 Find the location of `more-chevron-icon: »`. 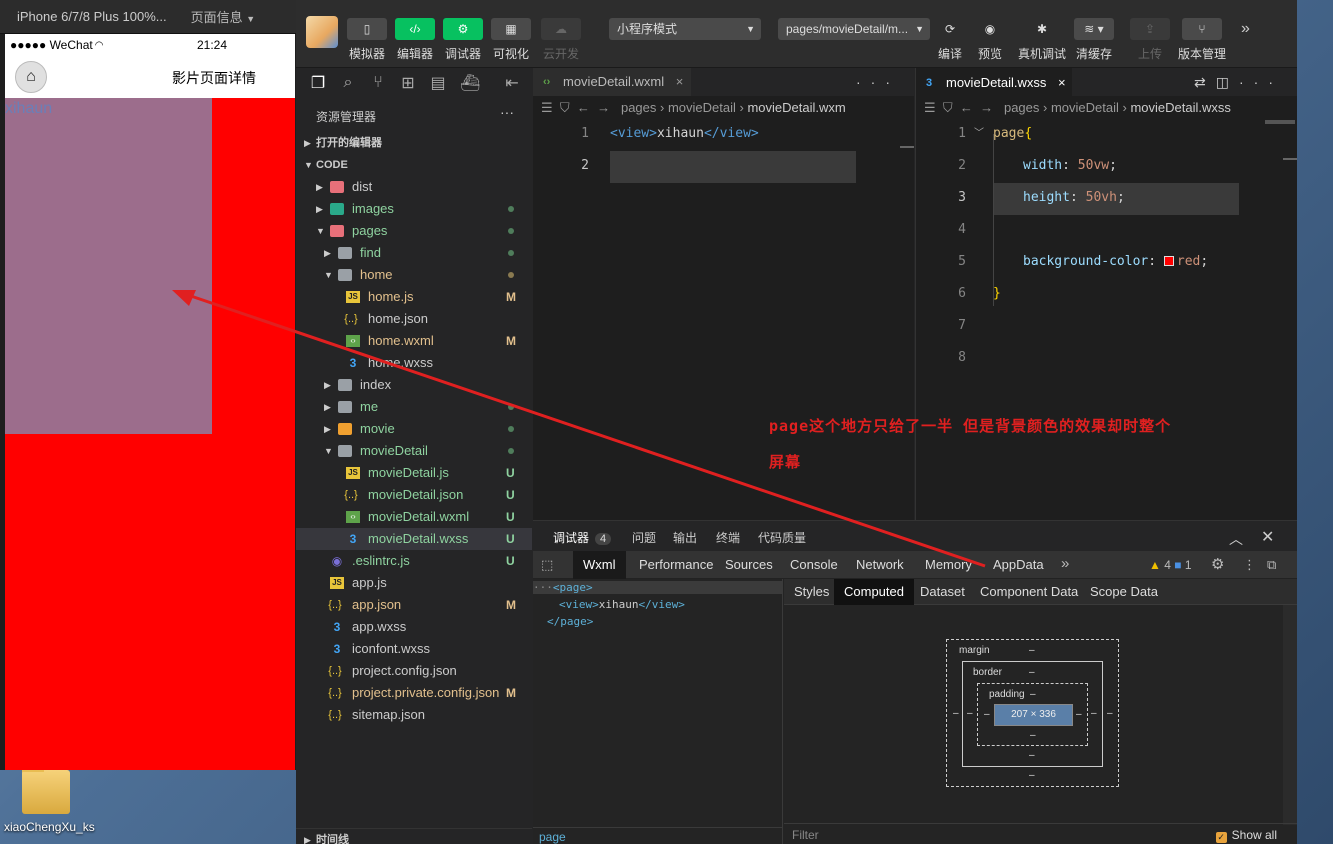

more-chevron-icon: » is located at coordinates (1245, 29).